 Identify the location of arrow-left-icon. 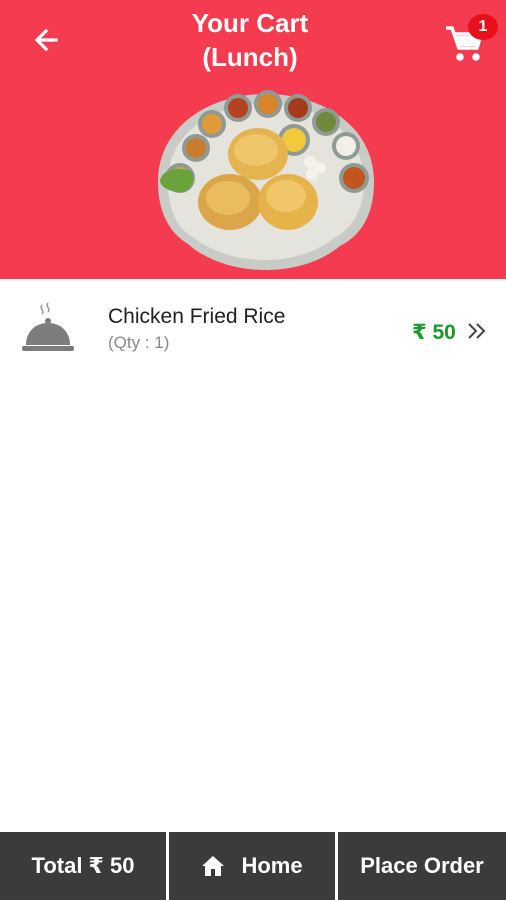
(46, 40).